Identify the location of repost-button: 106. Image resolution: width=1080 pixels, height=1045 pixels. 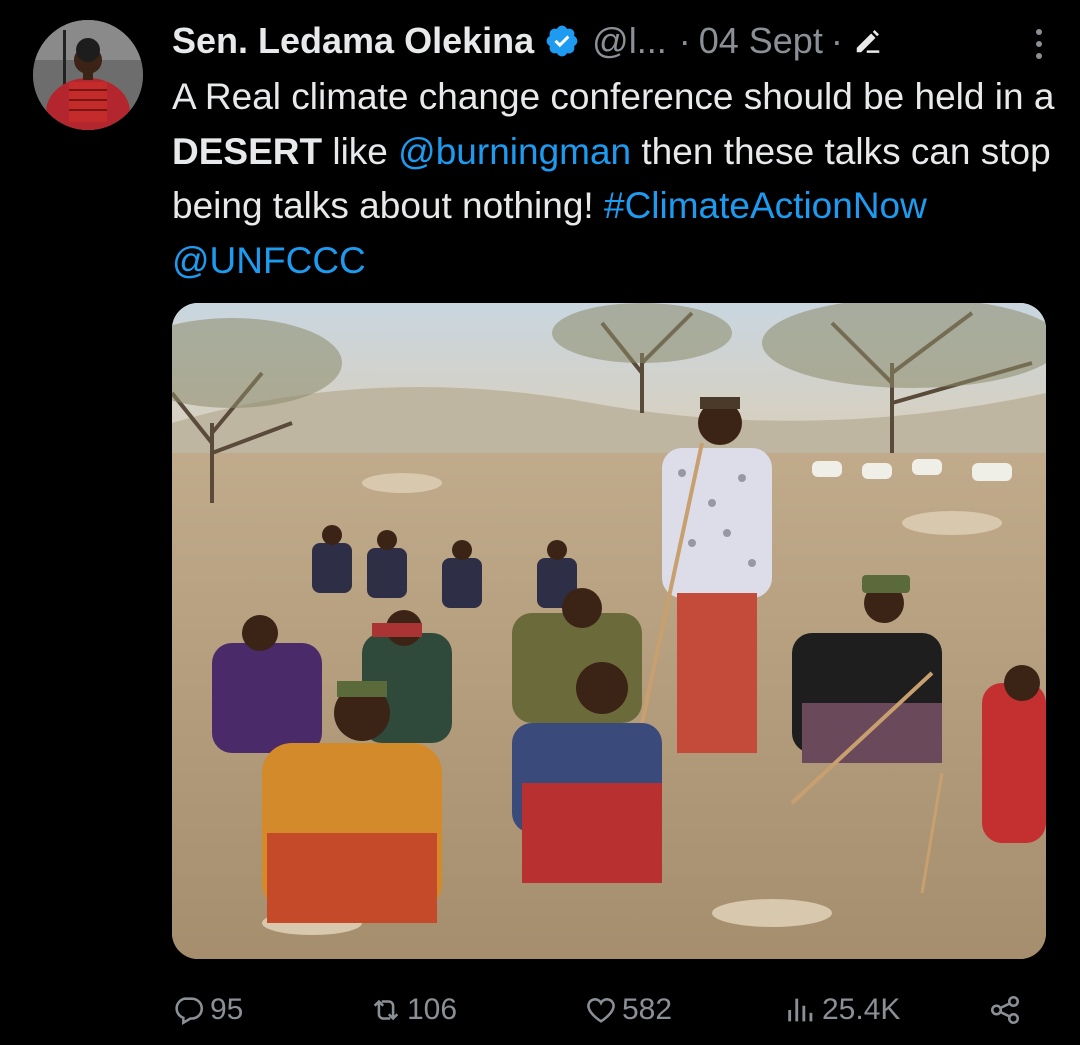
(413, 1010).